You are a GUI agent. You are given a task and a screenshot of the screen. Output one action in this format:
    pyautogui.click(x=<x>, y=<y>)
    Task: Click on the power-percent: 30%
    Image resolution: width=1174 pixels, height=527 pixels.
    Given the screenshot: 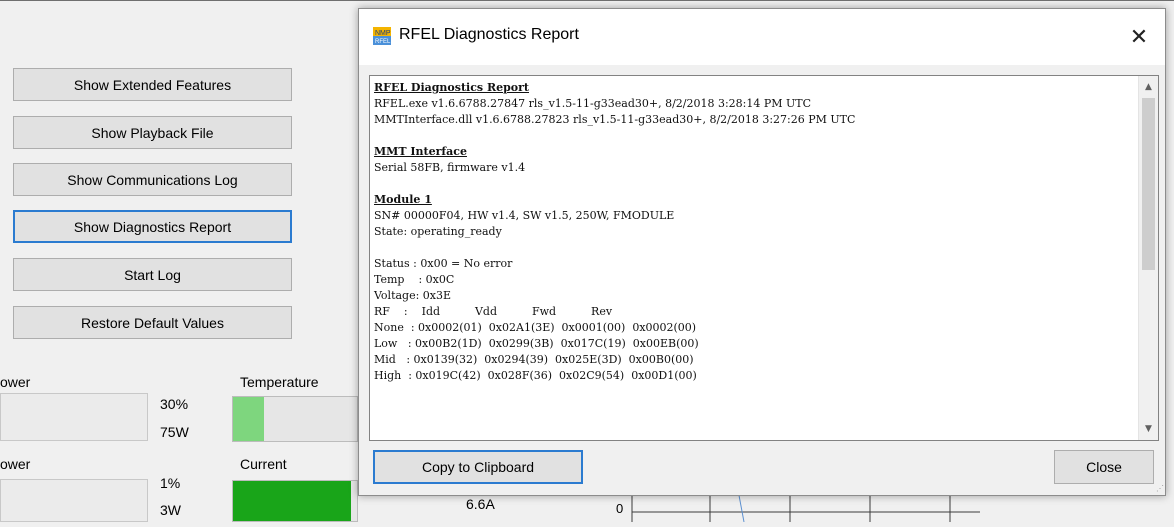 What is the action you would take?
    pyautogui.click(x=174, y=404)
    